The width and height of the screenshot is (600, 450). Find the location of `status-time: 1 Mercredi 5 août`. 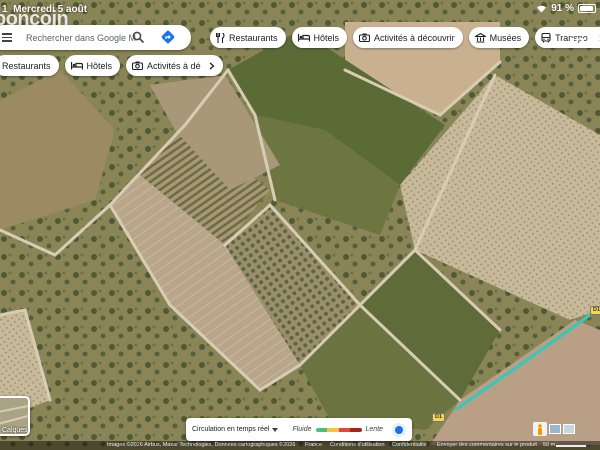

status-time: 1 Mercredi 5 août is located at coordinates (45, 9).